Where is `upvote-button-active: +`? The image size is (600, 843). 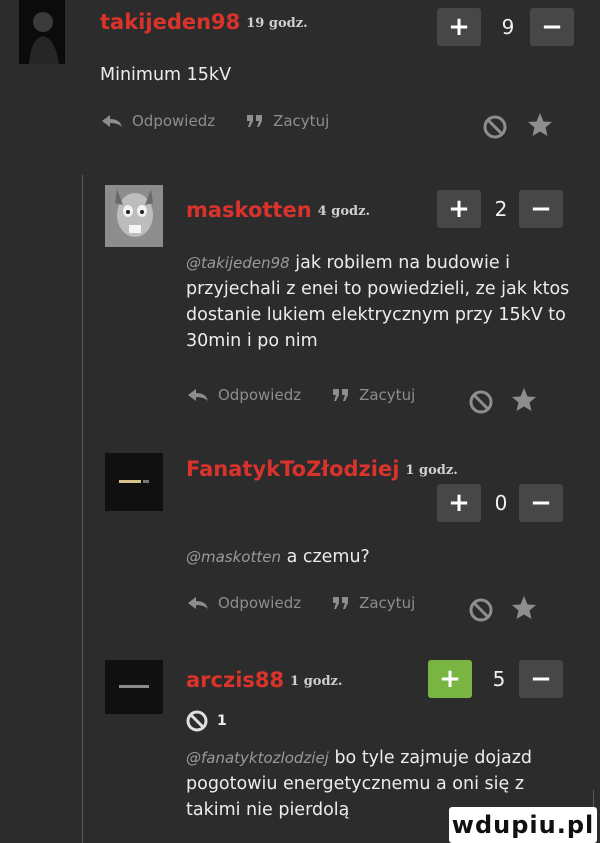
upvote-button-active: + is located at coordinates (450, 679).